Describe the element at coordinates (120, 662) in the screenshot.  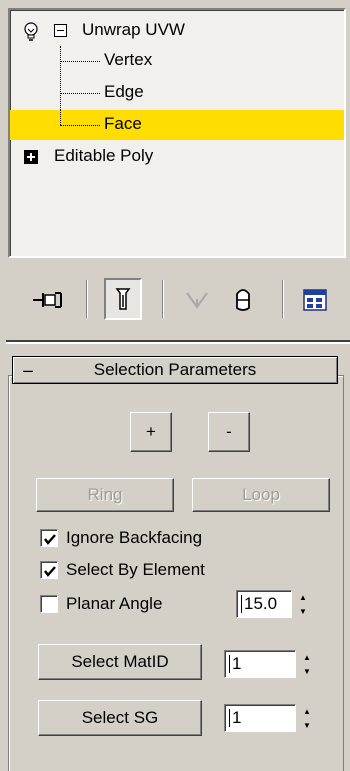
I see `select-matid-button: Select MatID` at that location.